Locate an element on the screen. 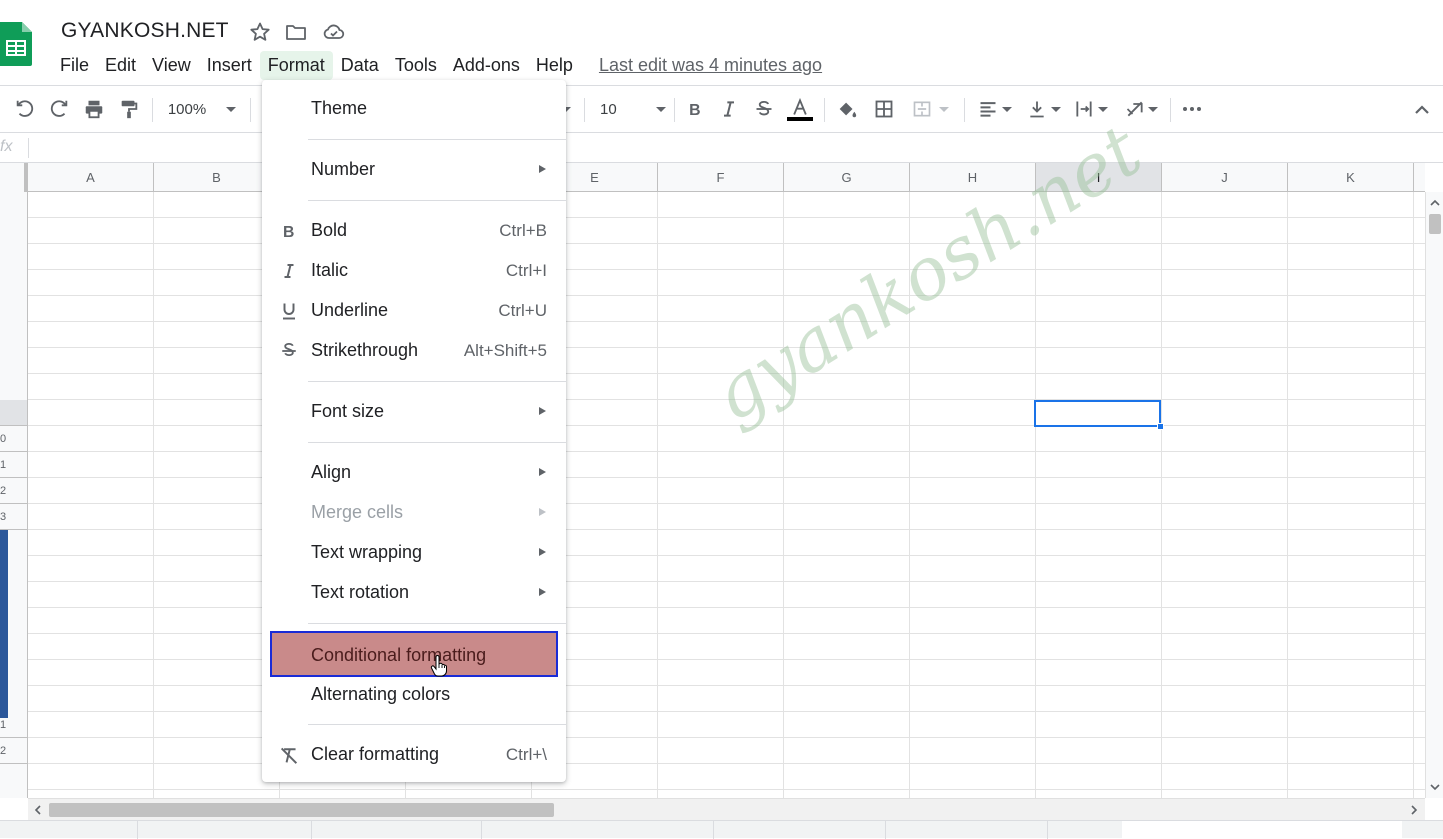  row-header: 0 is located at coordinates (13, 439).